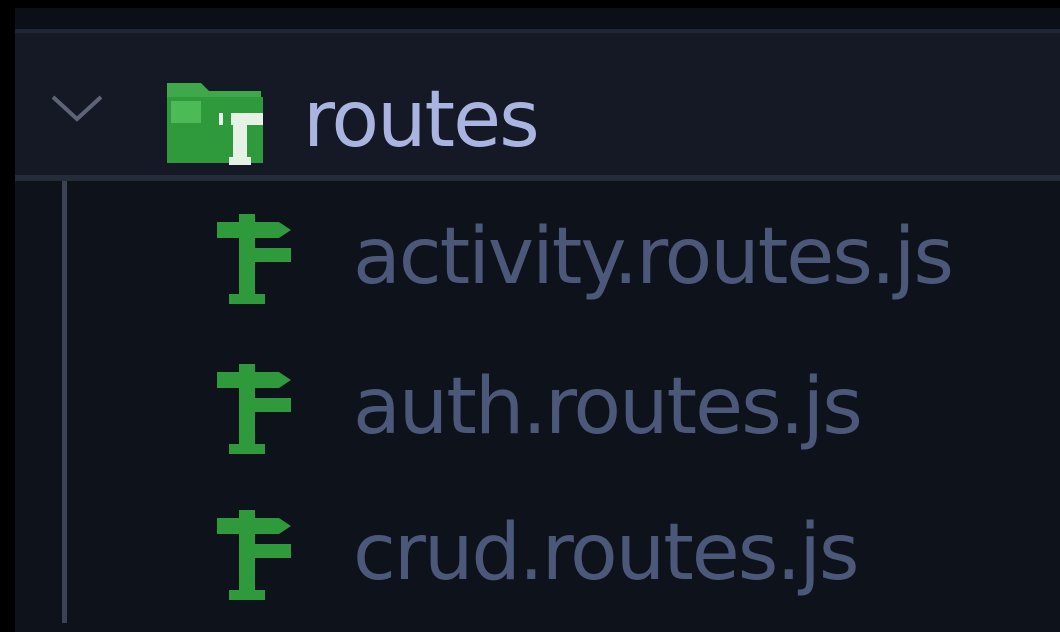  I want to click on folder-label: routes, so click(421, 120).